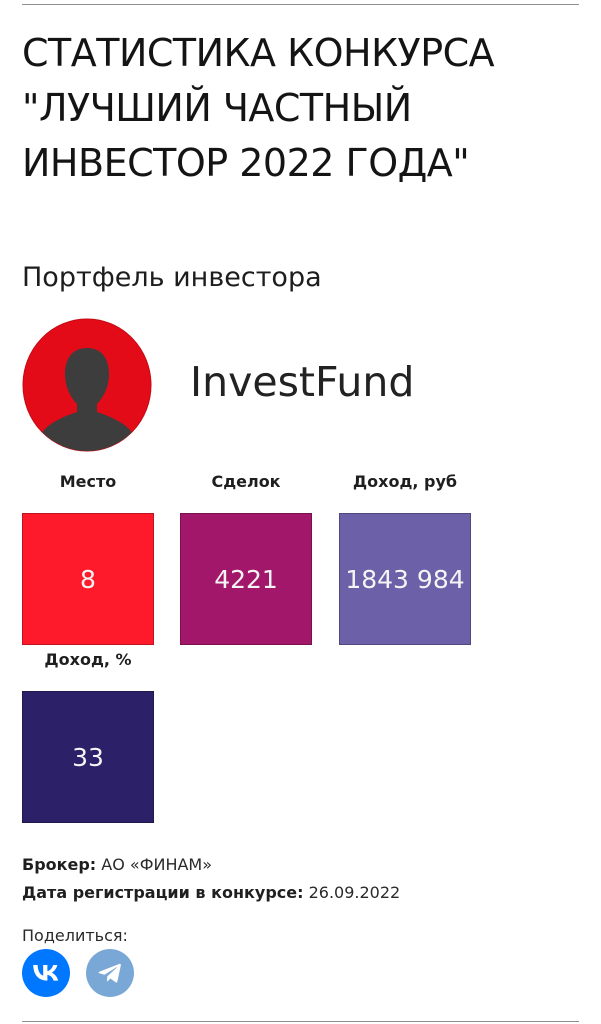 The image size is (601, 1024). What do you see at coordinates (246, 579) in the screenshot?
I see `stat-value-box: 4221` at bounding box center [246, 579].